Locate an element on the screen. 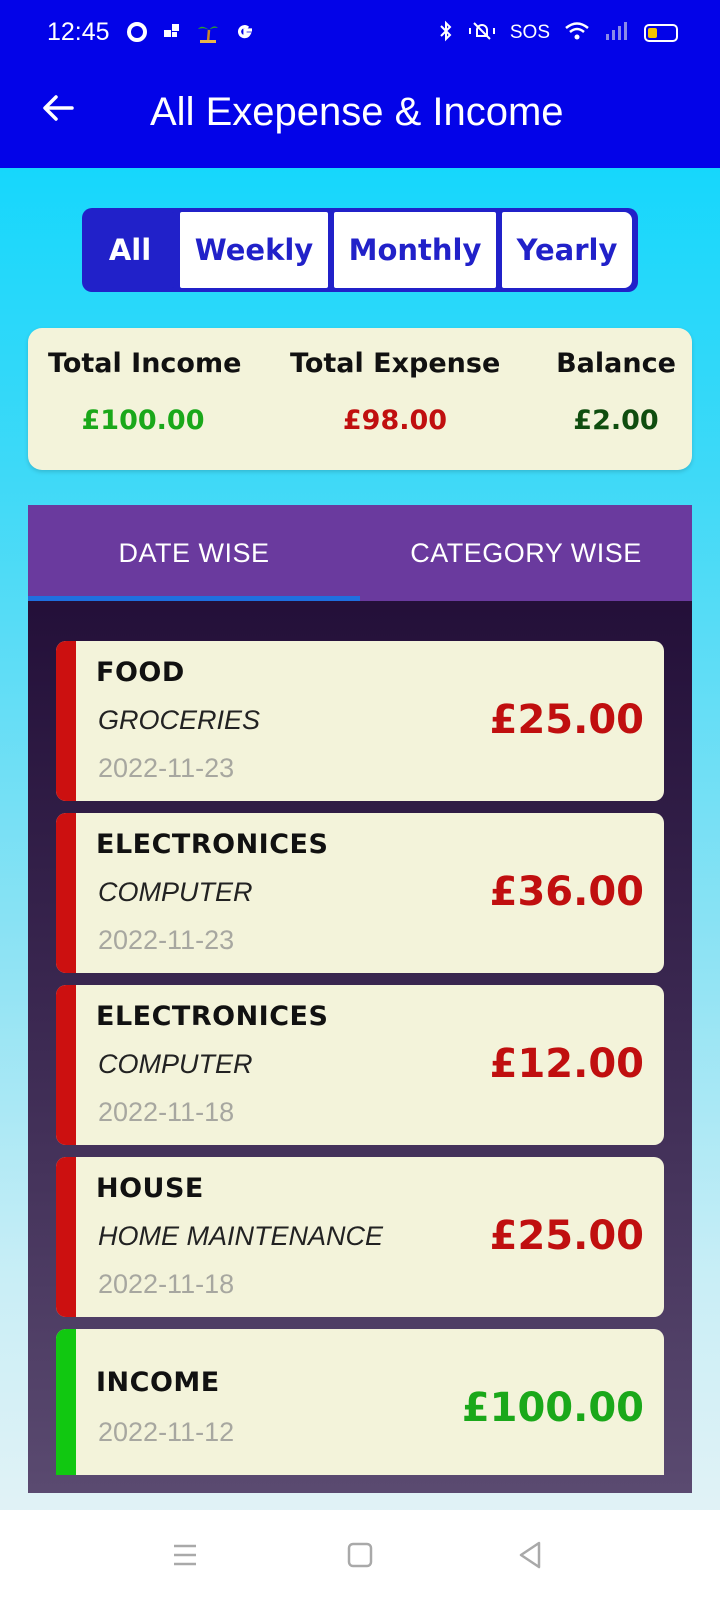 This screenshot has width=720, height=1600. tab-category-wise: CATEGORY WISE is located at coordinates (526, 553).